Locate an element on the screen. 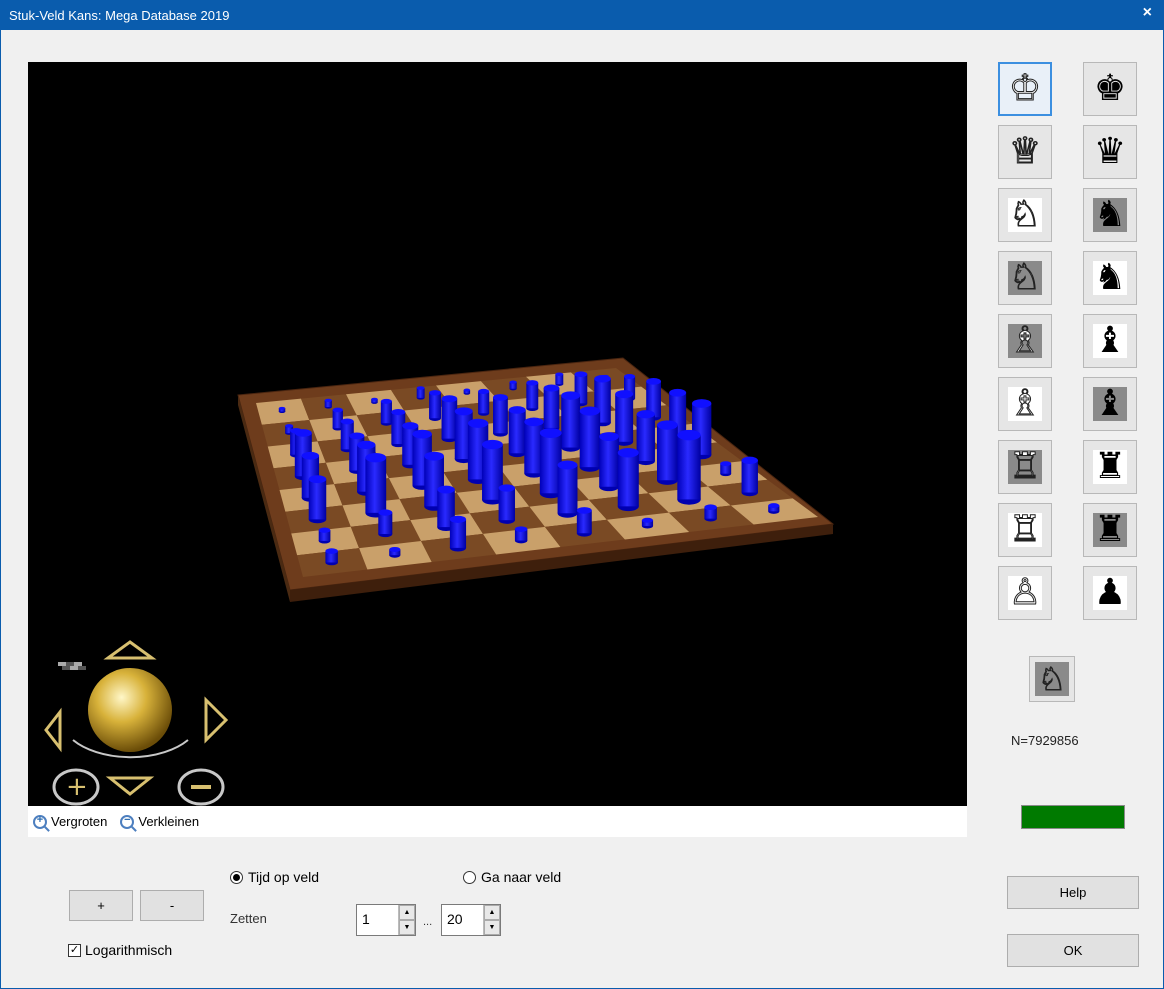 The image size is (1164, 989). nav-left-icon is located at coordinates (53, 730).